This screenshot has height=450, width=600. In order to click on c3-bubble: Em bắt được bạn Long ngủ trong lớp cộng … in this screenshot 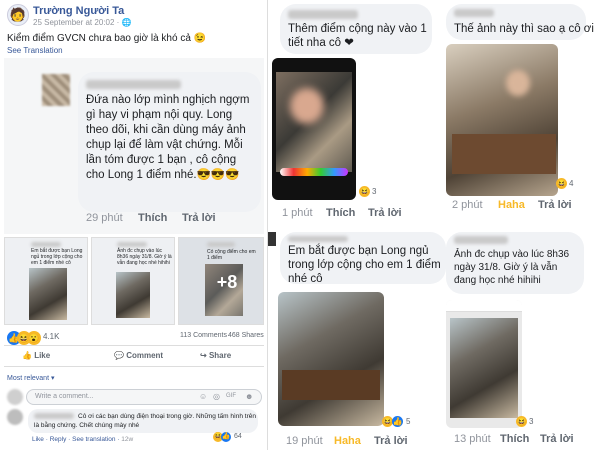, I will do `click(363, 258)`.